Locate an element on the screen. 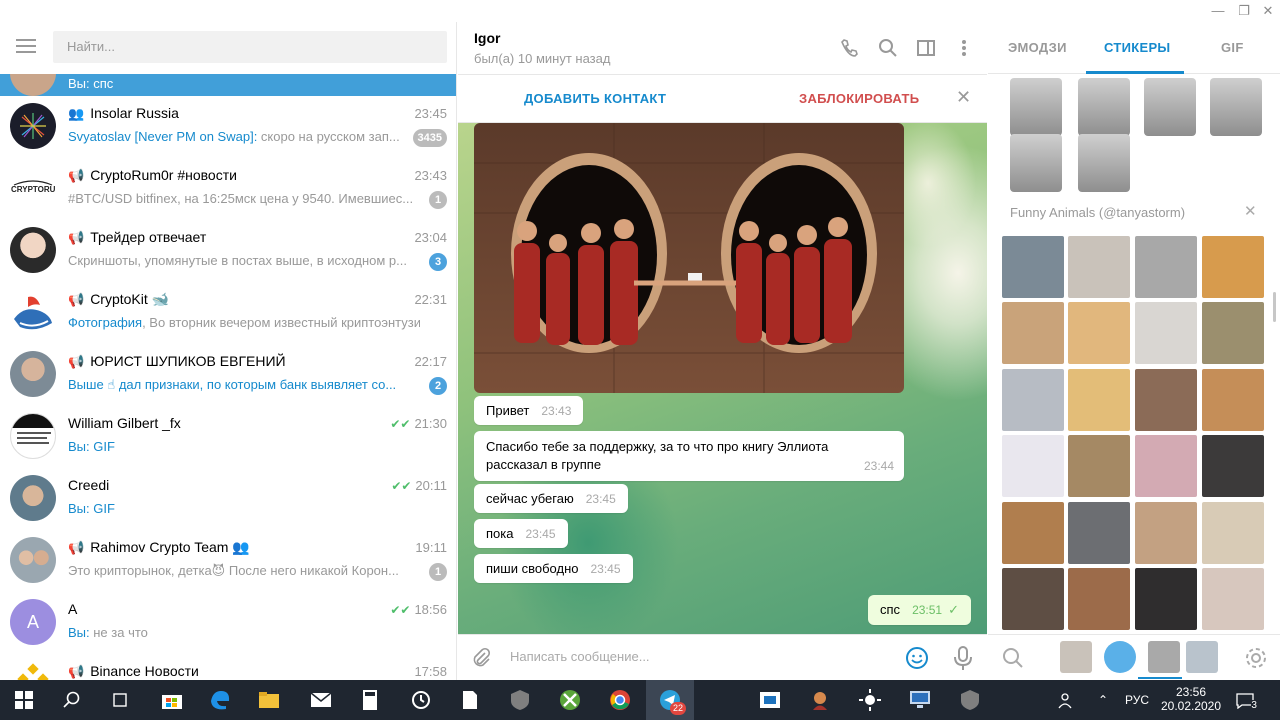 This screenshot has height=722, width=1280. pack-thumb-active is located at coordinates (1164, 657).